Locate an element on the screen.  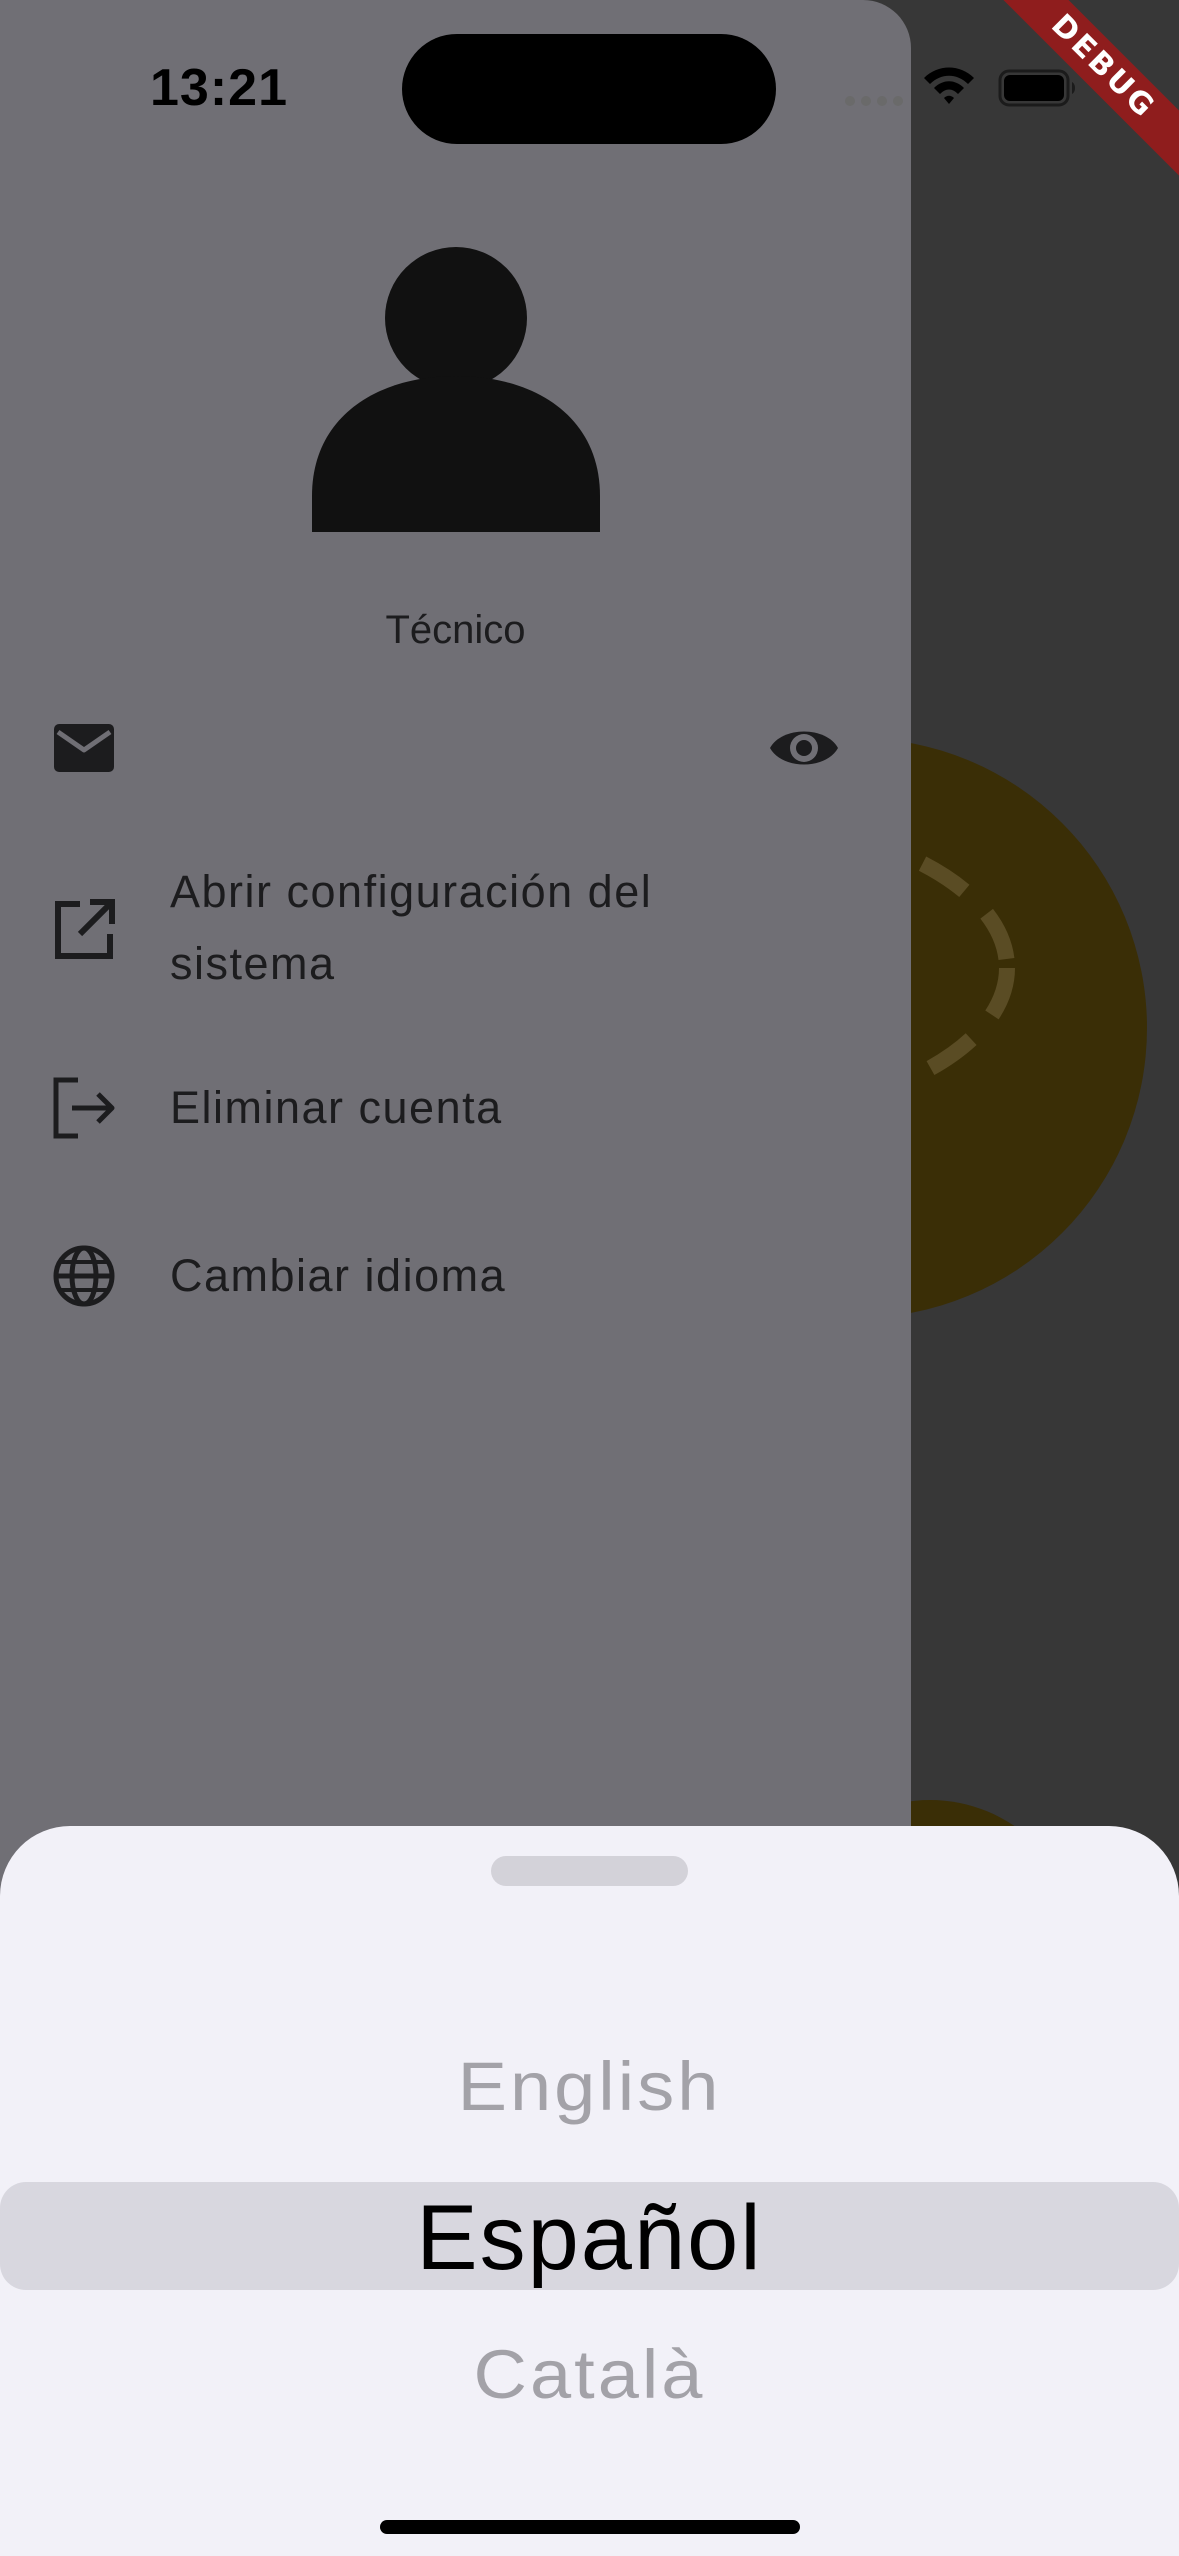
open-system-settings-label-line2: sistema is located at coordinates (253, 963).